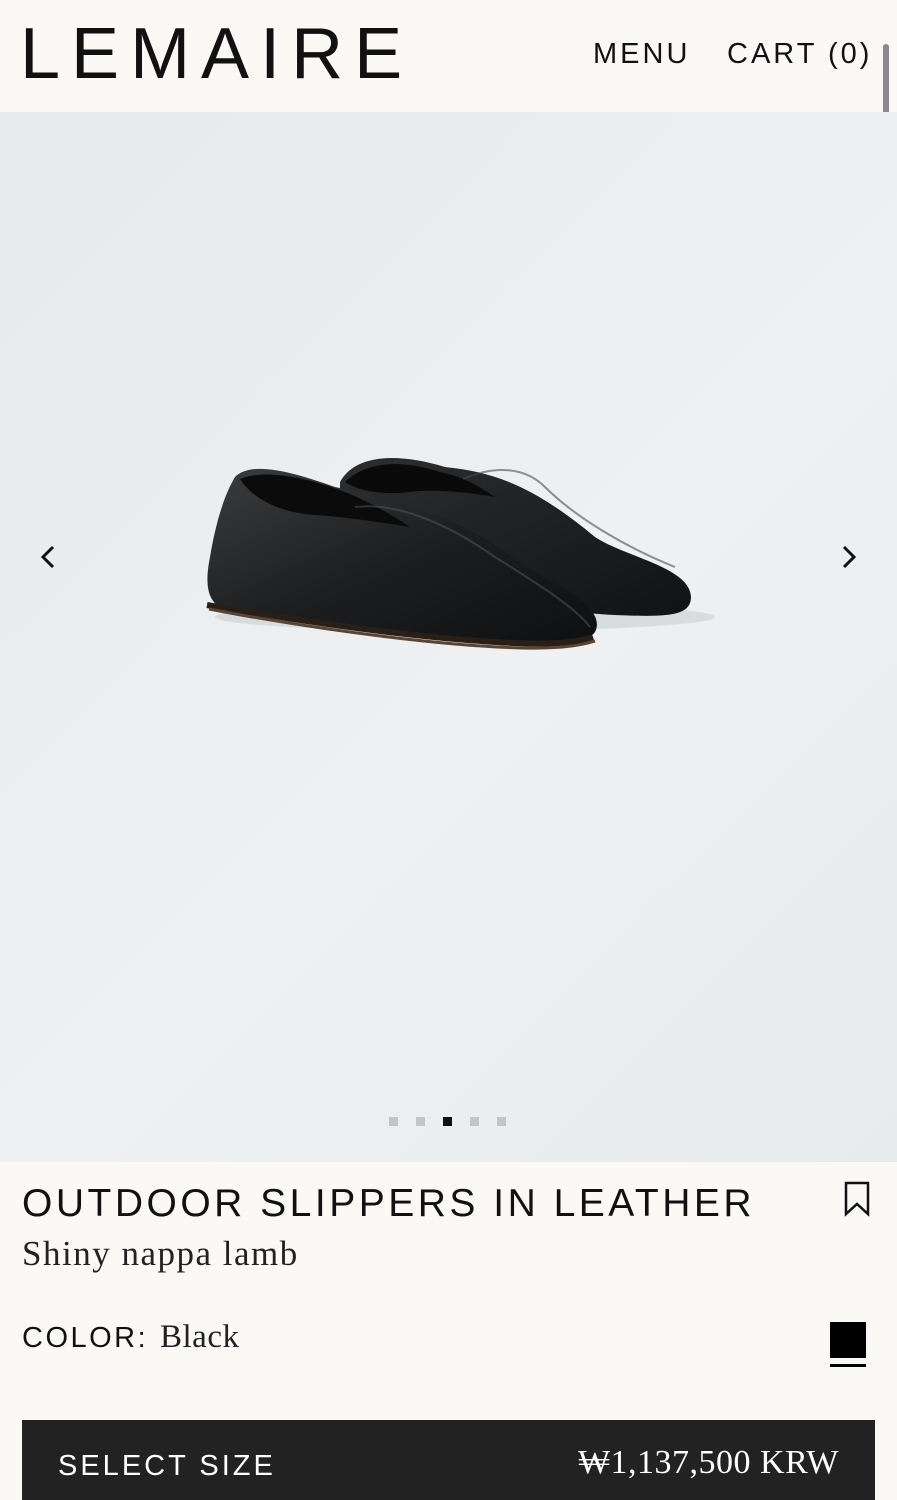  I want to click on bookmark-icon, so click(857, 1199).